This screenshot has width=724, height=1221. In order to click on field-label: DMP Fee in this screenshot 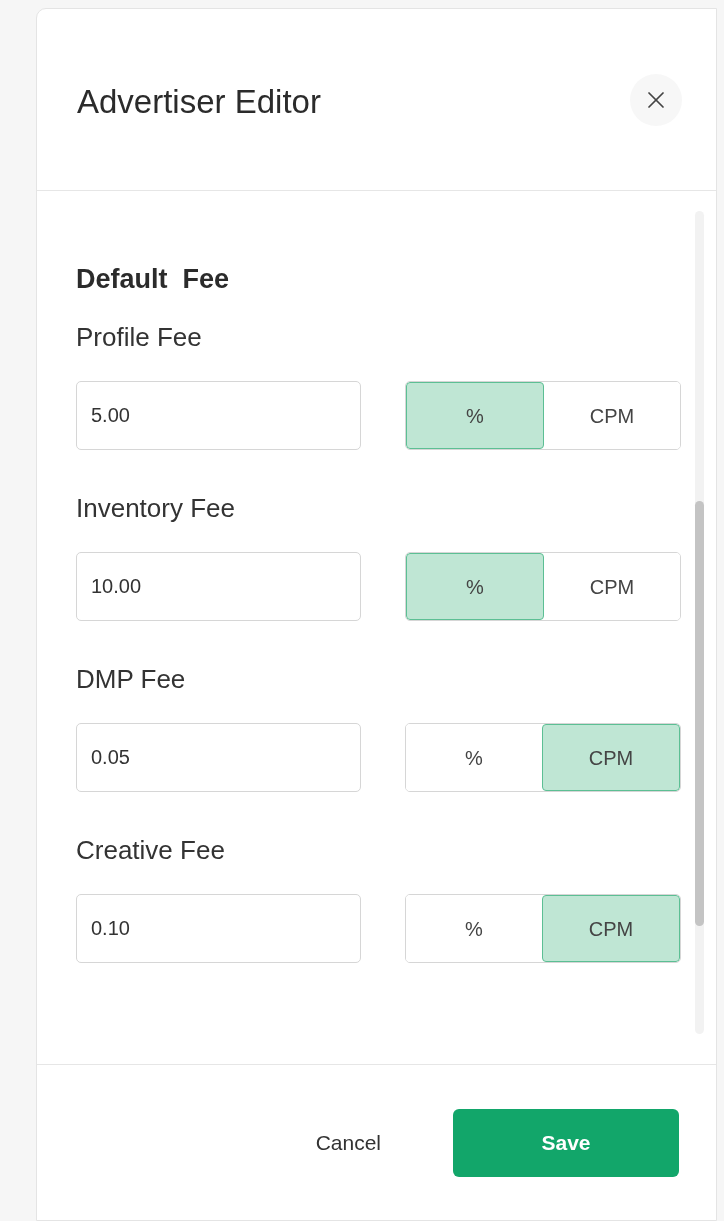, I will do `click(131, 679)`.